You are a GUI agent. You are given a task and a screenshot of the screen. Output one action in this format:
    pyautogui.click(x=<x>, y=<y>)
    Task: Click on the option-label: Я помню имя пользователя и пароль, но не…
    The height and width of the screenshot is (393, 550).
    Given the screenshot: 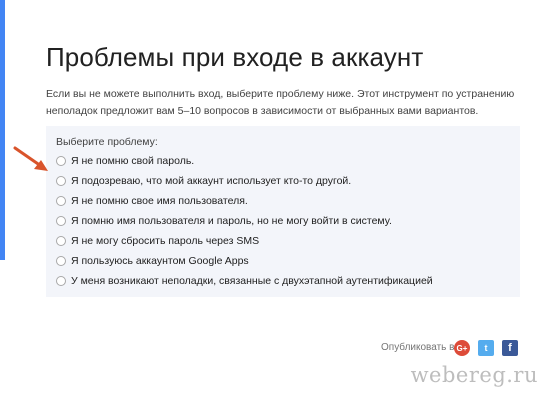 What is the action you would take?
    pyautogui.click(x=231, y=221)
    